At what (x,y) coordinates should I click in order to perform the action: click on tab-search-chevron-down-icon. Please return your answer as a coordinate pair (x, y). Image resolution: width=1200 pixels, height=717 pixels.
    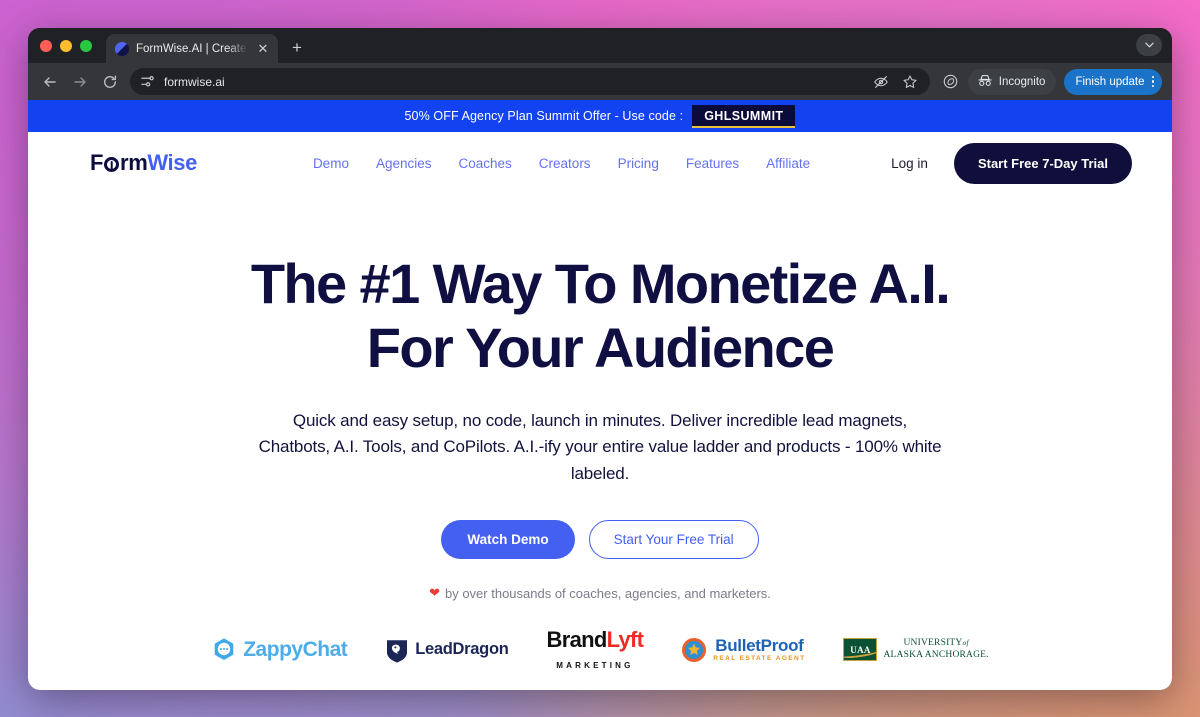
    Looking at the image, I should click on (1149, 45).